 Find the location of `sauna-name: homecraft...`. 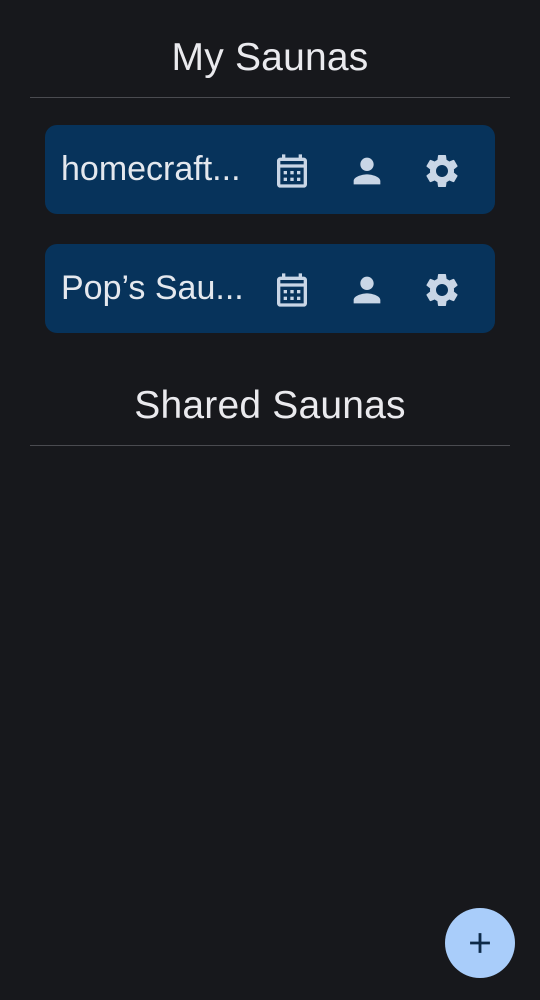

sauna-name: homecraft... is located at coordinates (156, 169).